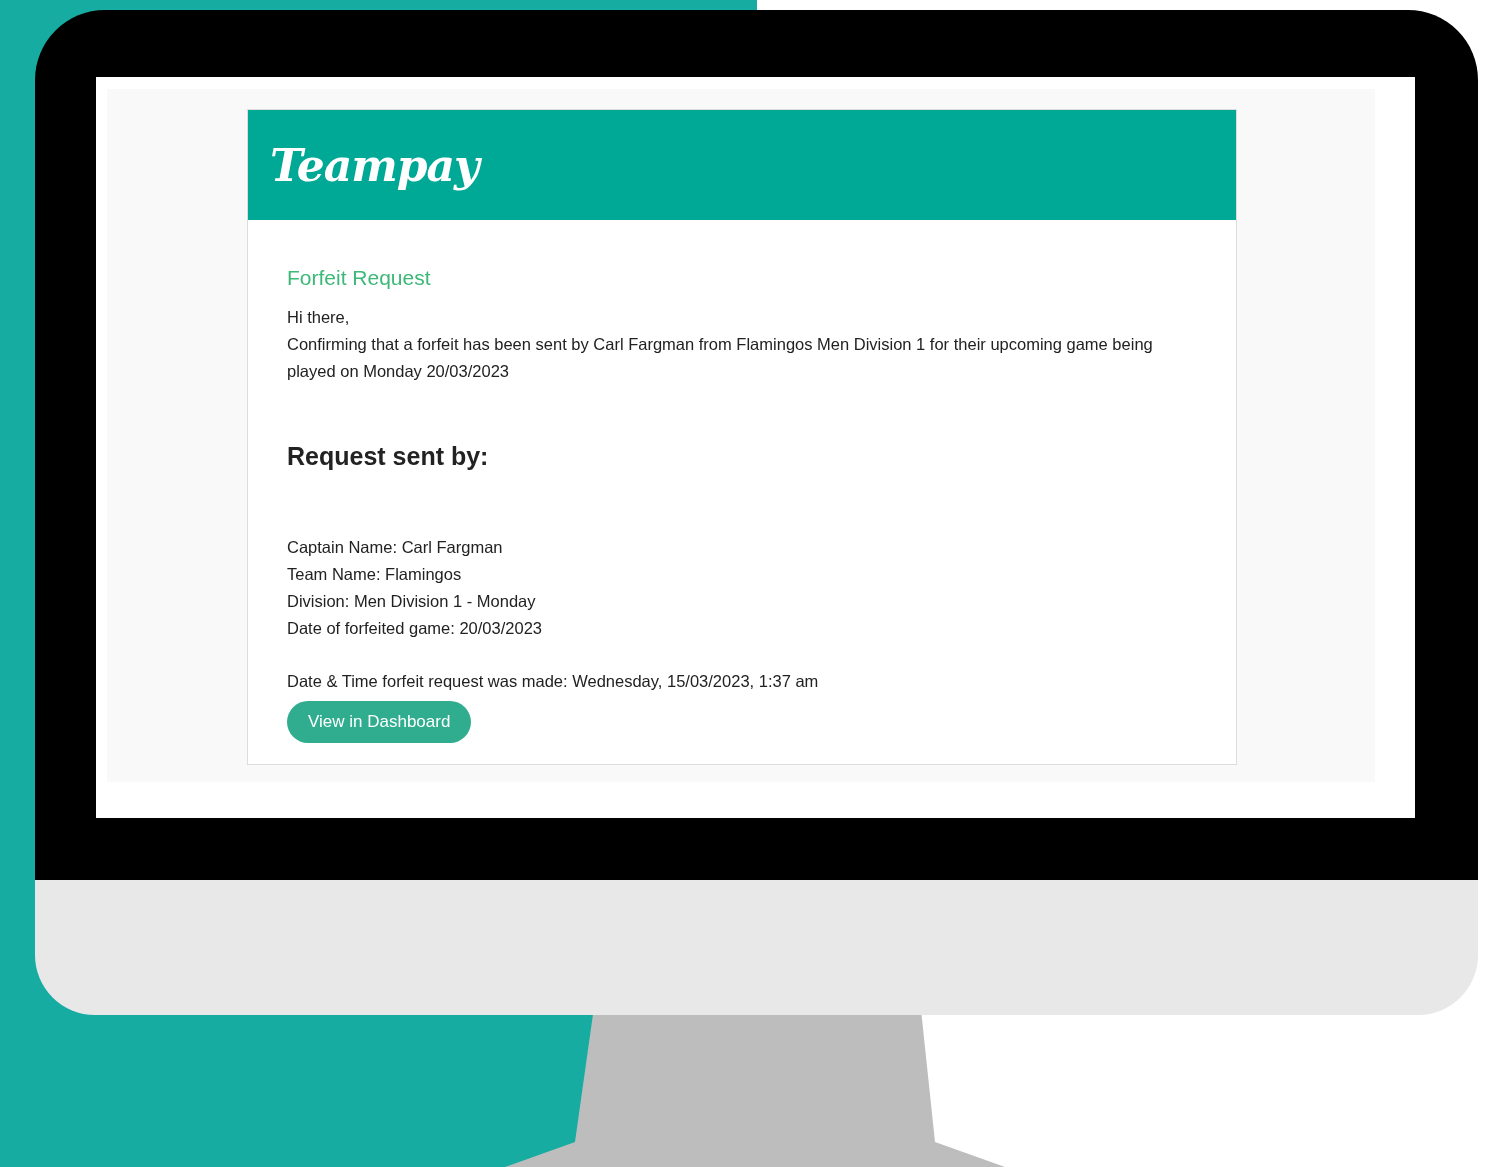 The image size is (1494, 1167). What do you see at coordinates (720, 358) in the screenshot?
I see `message-text: Confirming that a forfeit has been sent by Carl Fargman from Flamingos Men Division 1 for their upcoming game being played on Monday 20/03/2023` at bounding box center [720, 358].